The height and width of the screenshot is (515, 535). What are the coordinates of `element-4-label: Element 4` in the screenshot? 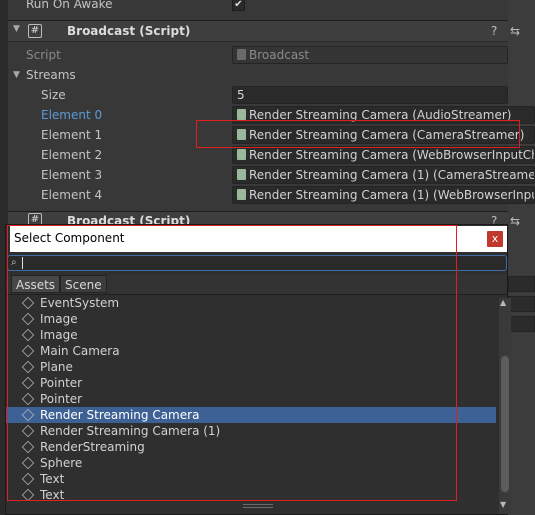 It's located at (72, 195).